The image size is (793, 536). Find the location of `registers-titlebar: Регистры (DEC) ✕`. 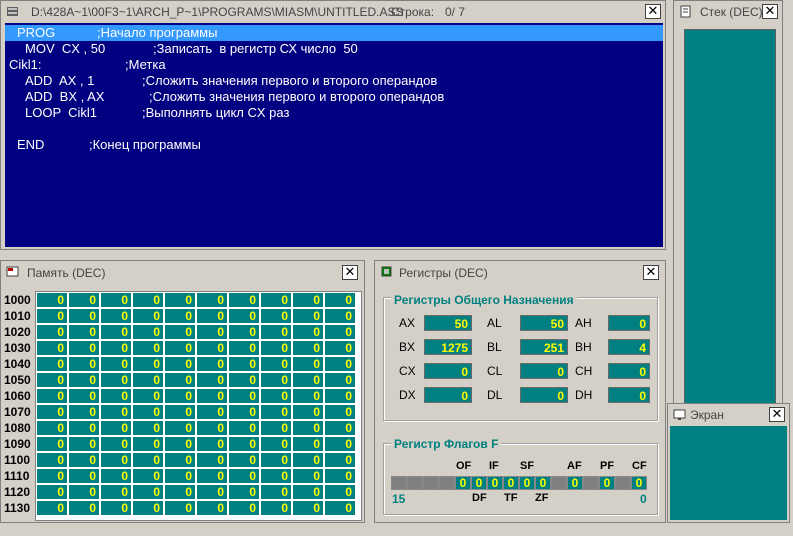

registers-titlebar: Регистры (DEC) ✕ is located at coordinates (520, 272).